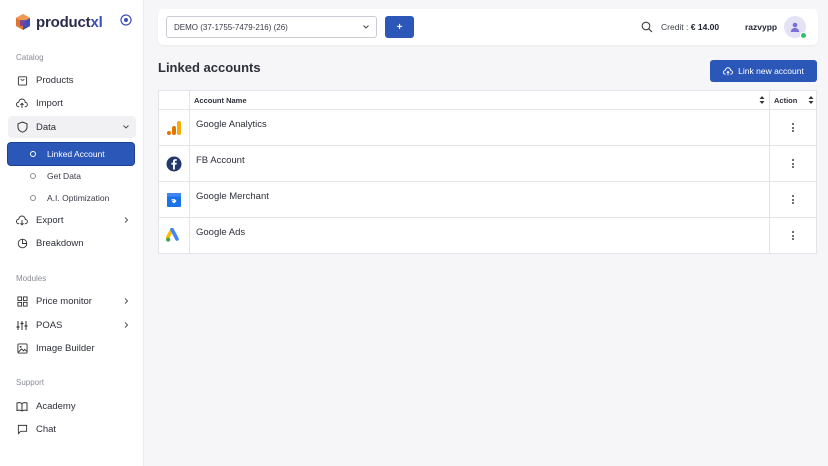 The height and width of the screenshot is (466, 828). I want to click on sidebar-item-academy: Academy, so click(72, 406).